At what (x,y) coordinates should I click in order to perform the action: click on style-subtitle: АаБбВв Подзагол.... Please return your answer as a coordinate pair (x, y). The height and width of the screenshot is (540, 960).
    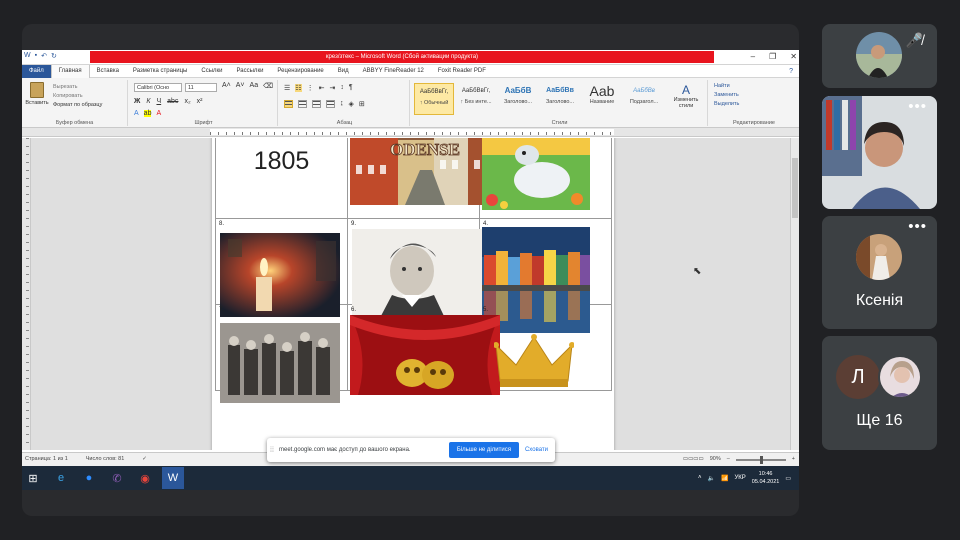
    Looking at the image, I should click on (644, 99).